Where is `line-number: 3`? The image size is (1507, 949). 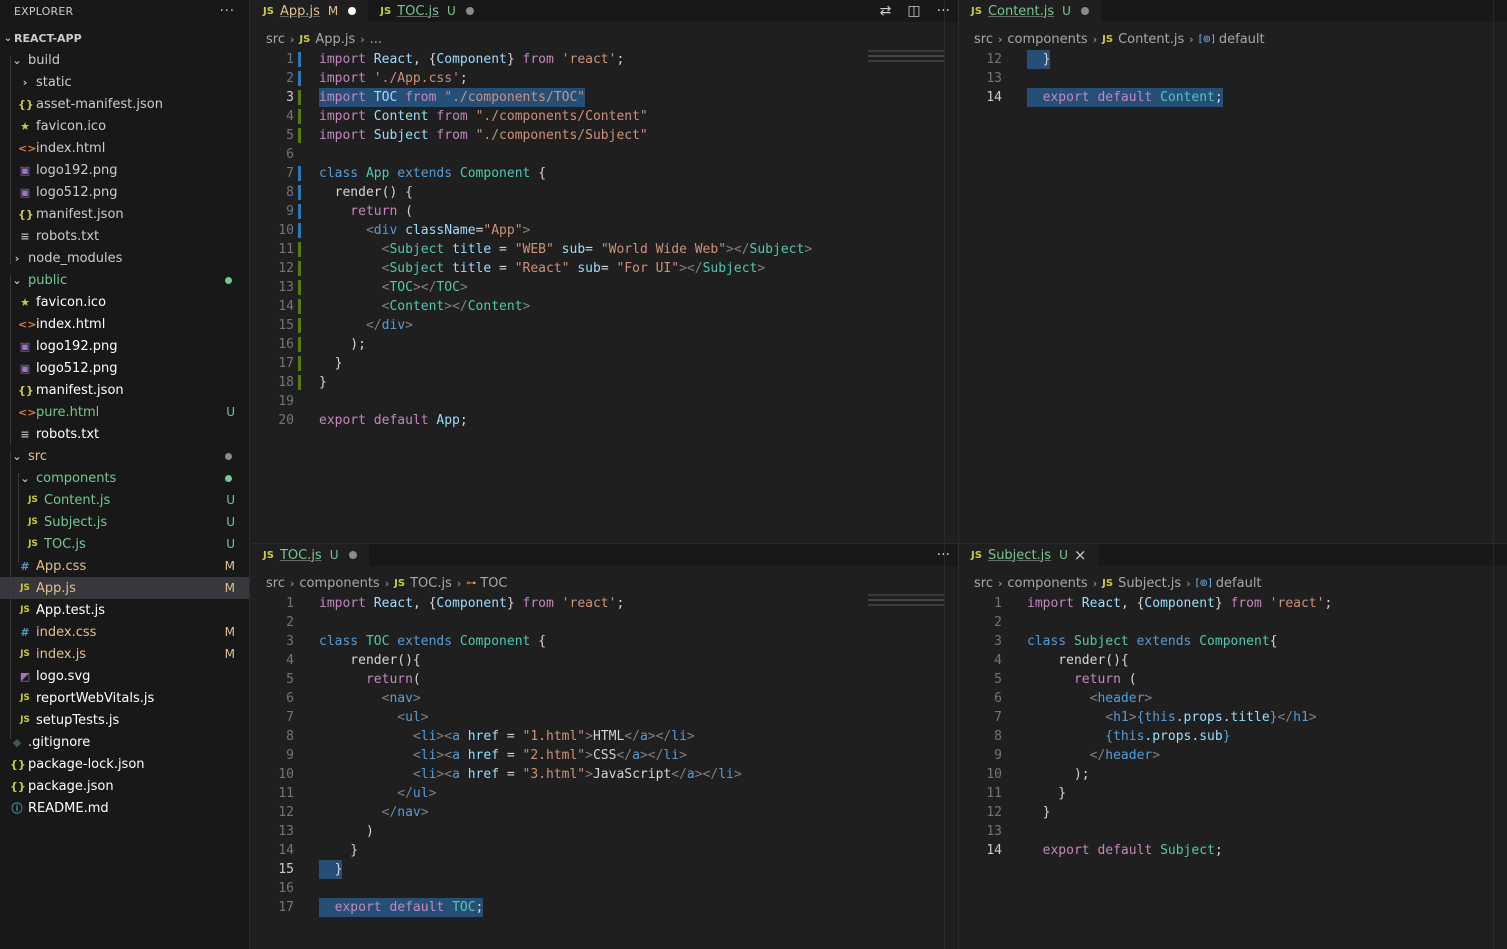 line-number: 3 is located at coordinates (290, 97).